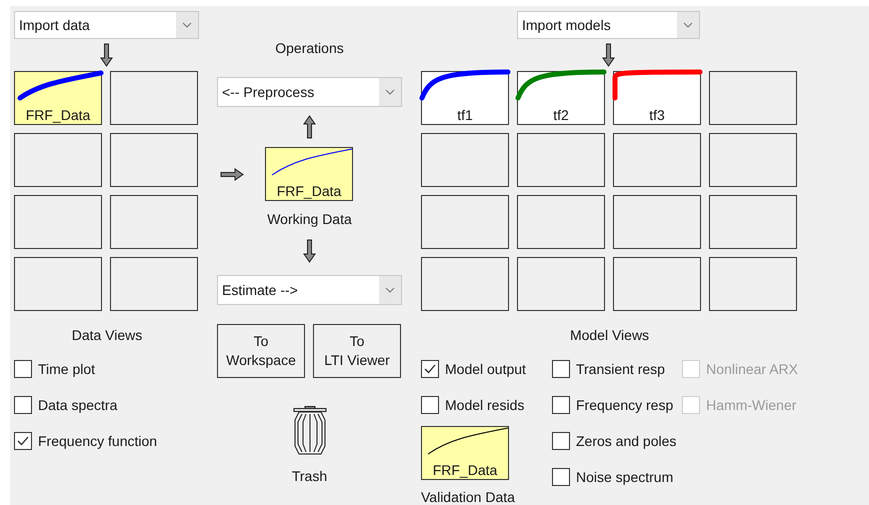 This screenshot has height=505, width=869. I want to click on estimate-dropdown: Estimate -->, so click(309, 290).